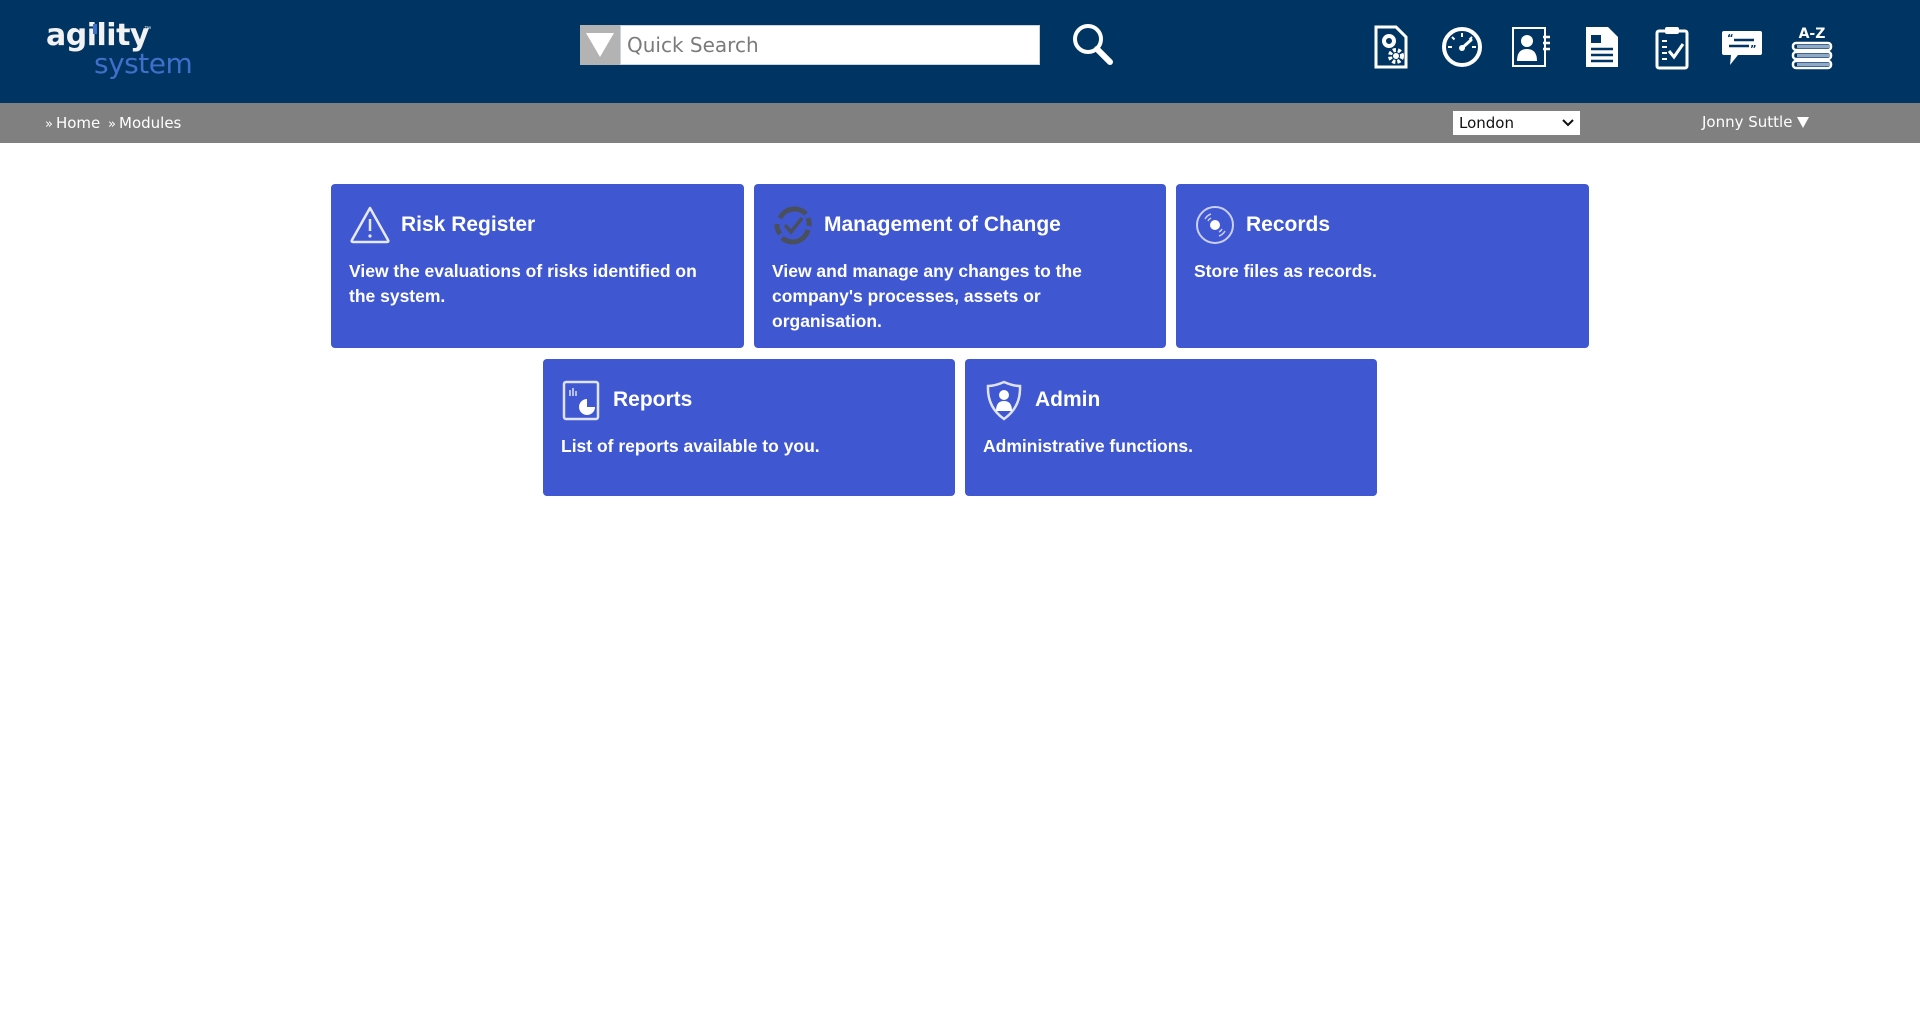  I want to click on quick-search-input, so click(830, 45).